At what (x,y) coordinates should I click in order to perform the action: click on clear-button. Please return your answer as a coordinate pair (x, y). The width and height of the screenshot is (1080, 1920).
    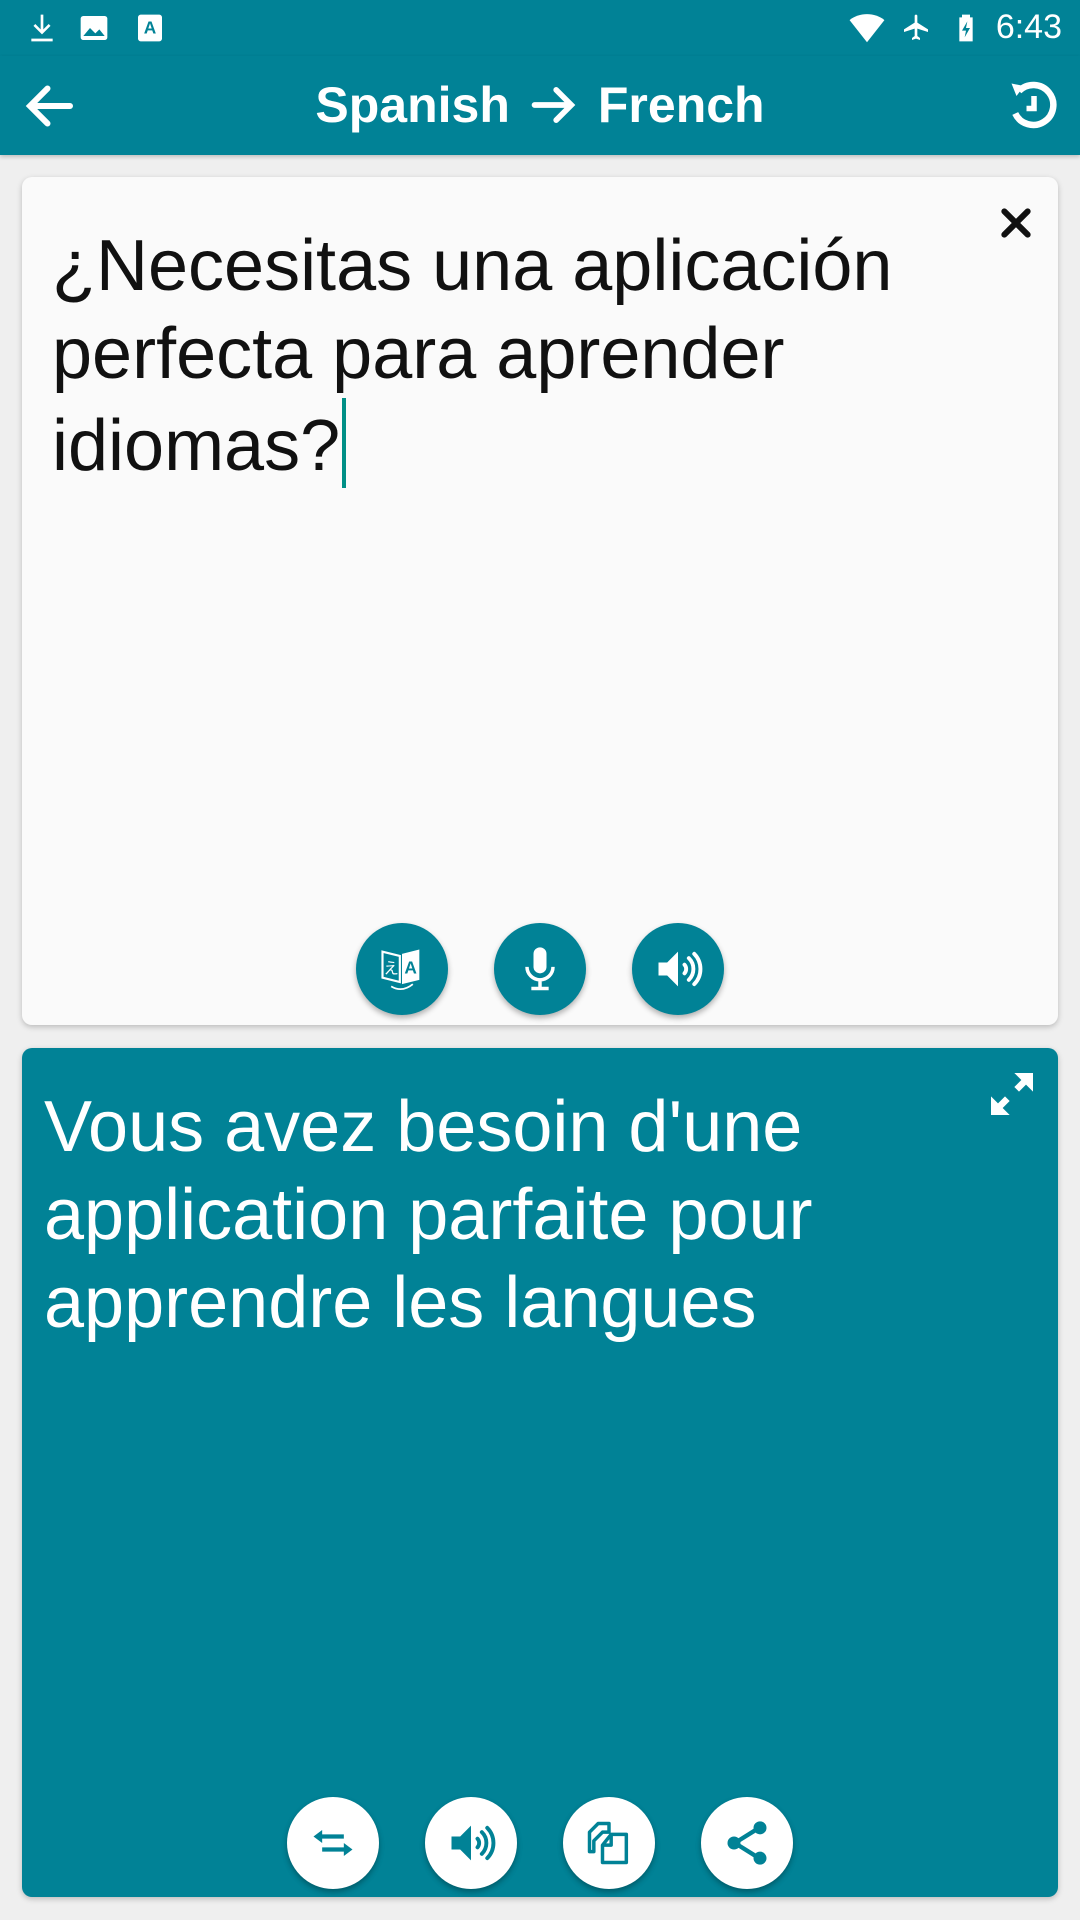
    Looking at the image, I should click on (1016, 223).